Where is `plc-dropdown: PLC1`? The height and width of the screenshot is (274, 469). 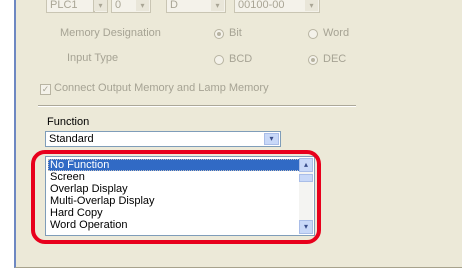 plc-dropdown: PLC1 is located at coordinates (70, 6).